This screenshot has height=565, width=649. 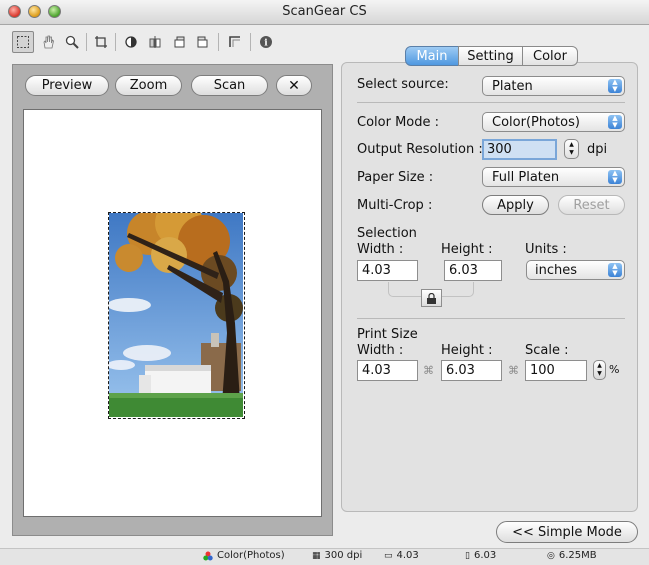 What do you see at coordinates (490, 56) in the screenshot?
I see `tab-setting: Setting` at bounding box center [490, 56].